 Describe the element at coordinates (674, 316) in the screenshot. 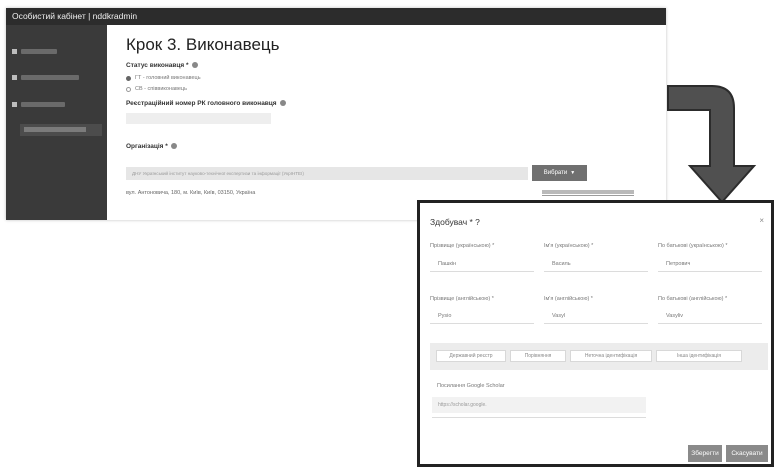

I see `patronymic-eng-input: Vasyliv` at that location.